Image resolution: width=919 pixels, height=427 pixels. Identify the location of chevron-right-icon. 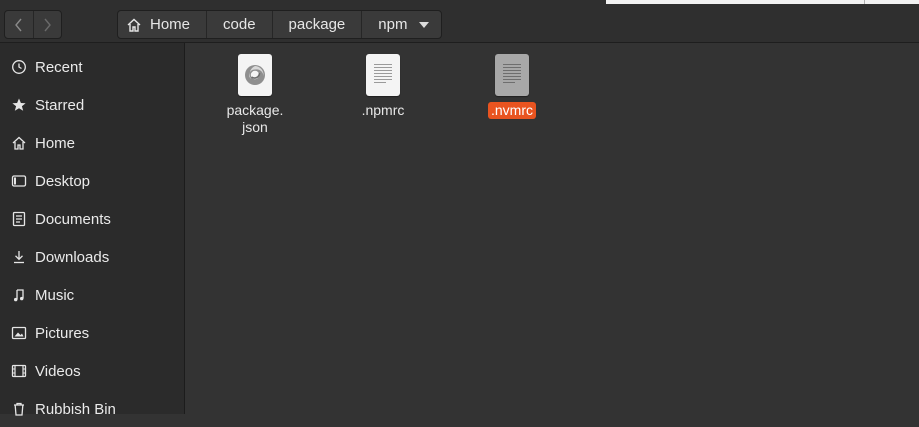
(48, 24).